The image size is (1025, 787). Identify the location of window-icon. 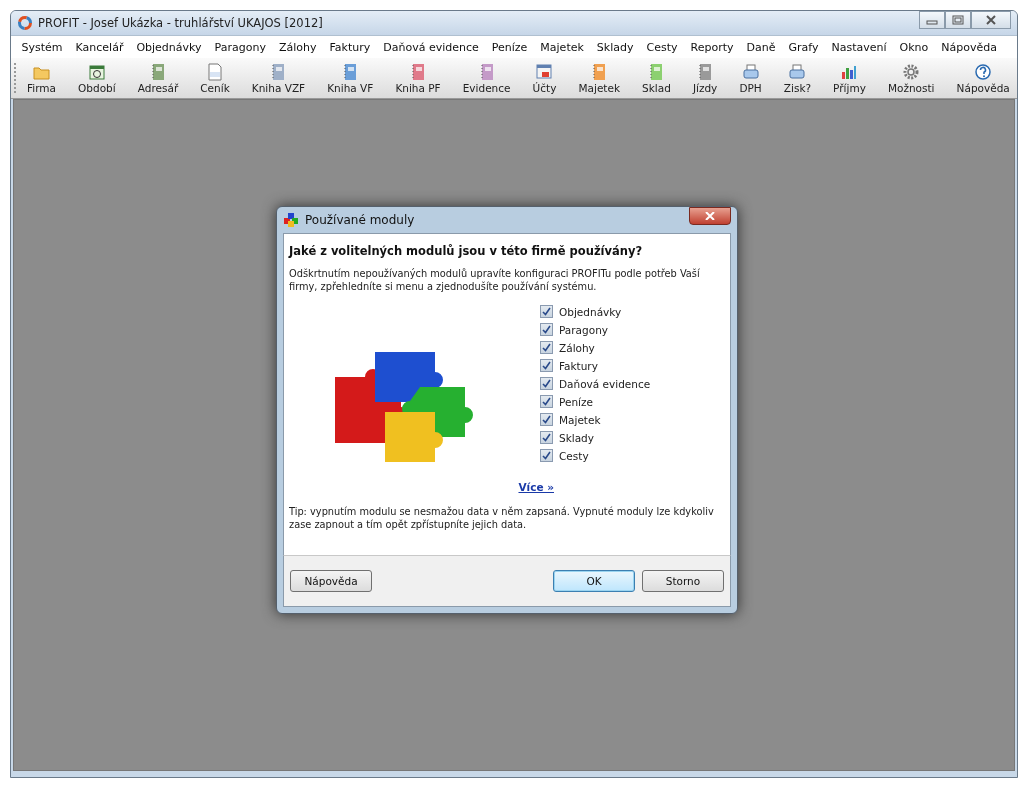
(544, 72).